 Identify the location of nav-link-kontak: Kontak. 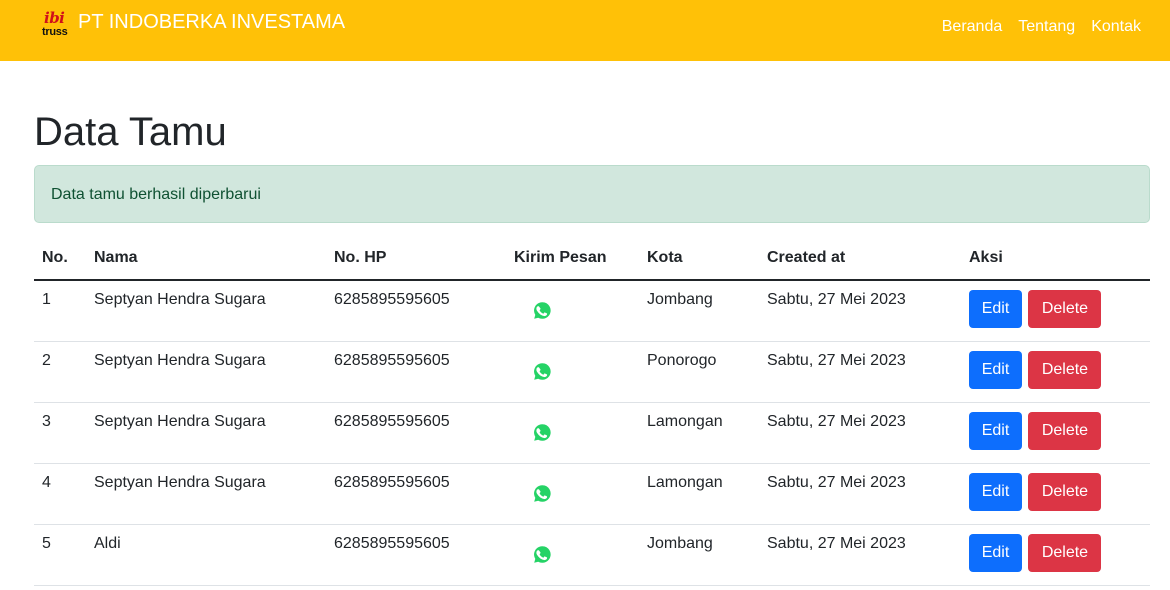
(1116, 27).